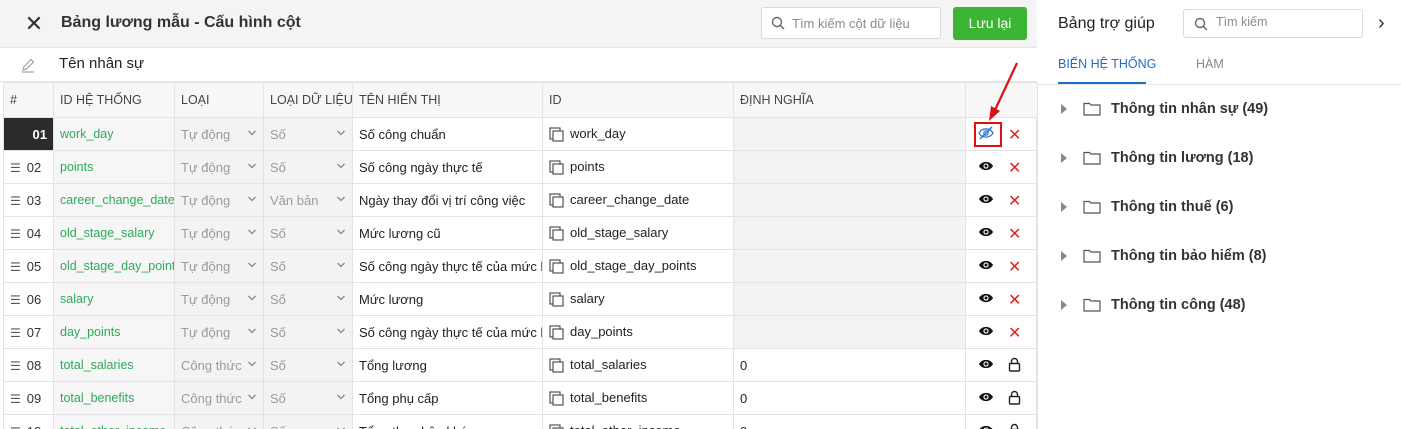 The height and width of the screenshot is (429, 1401). I want to click on row-index: ☰ 02, so click(28, 167).